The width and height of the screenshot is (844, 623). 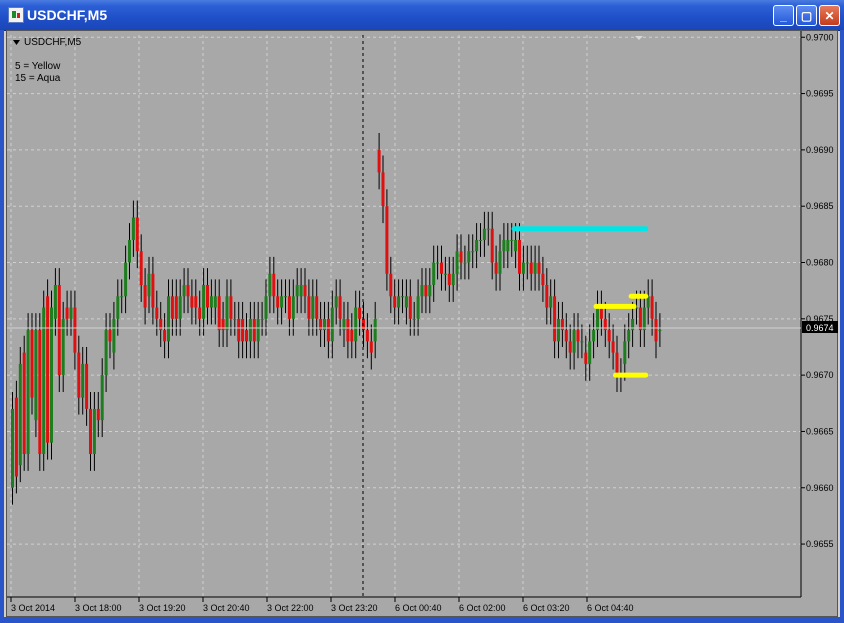 What do you see at coordinates (639, 38) in the screenshot?
I see `shift-marker-icon` at bounding box center [639, 38].